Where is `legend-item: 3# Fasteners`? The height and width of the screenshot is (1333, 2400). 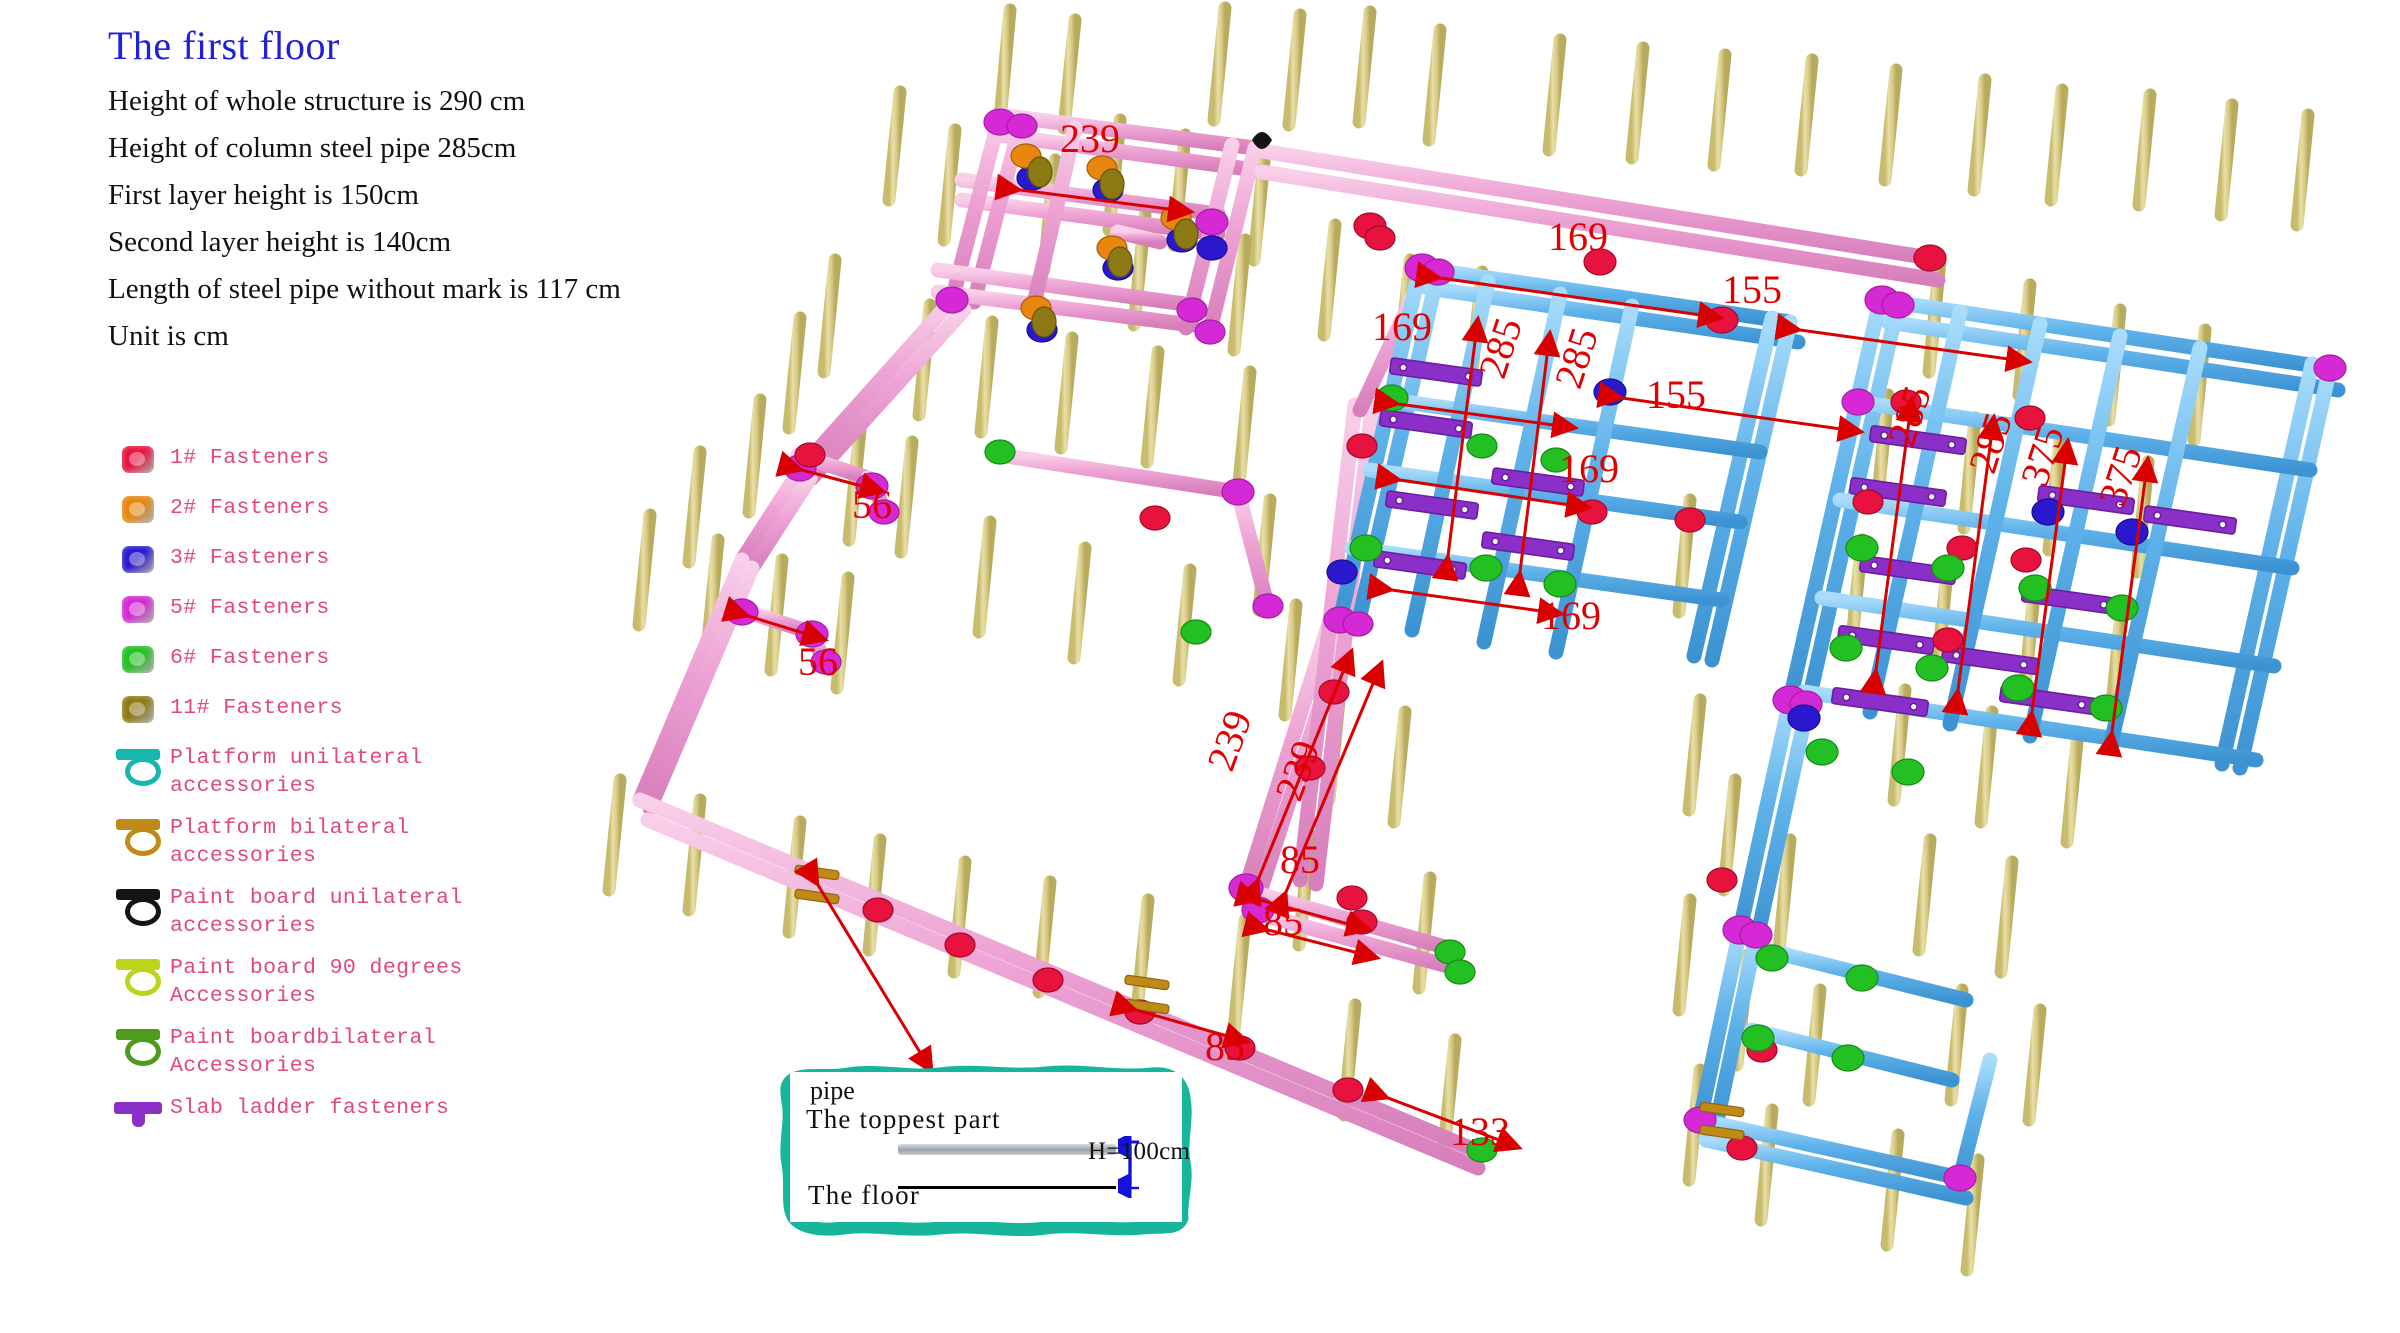 legend-item: 3# Fasteners is located at coordinates (323, 560).